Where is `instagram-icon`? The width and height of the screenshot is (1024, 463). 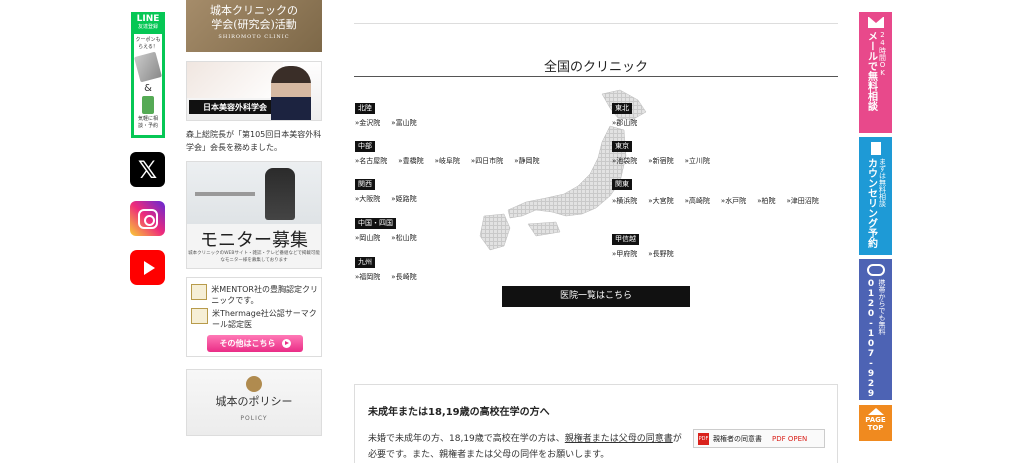 instagram-icon is located at coordinates (147, 218).